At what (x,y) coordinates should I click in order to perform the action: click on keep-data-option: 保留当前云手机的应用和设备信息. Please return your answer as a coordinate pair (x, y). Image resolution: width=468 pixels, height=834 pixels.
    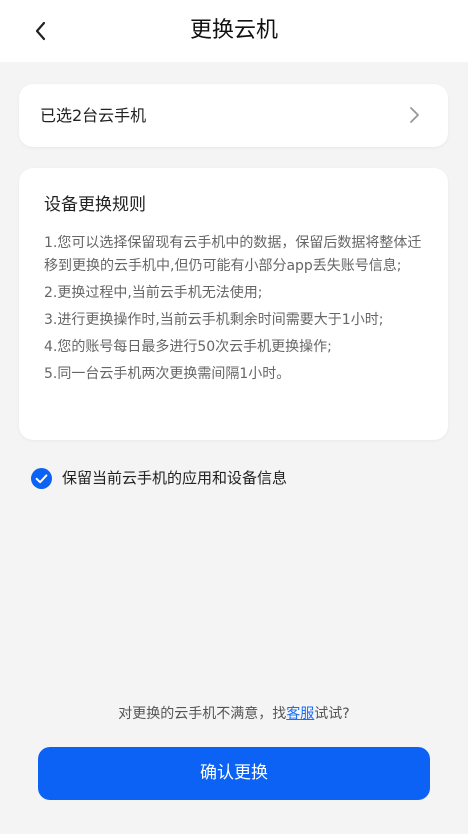
    Looking at the image, I should click on (159, 478).